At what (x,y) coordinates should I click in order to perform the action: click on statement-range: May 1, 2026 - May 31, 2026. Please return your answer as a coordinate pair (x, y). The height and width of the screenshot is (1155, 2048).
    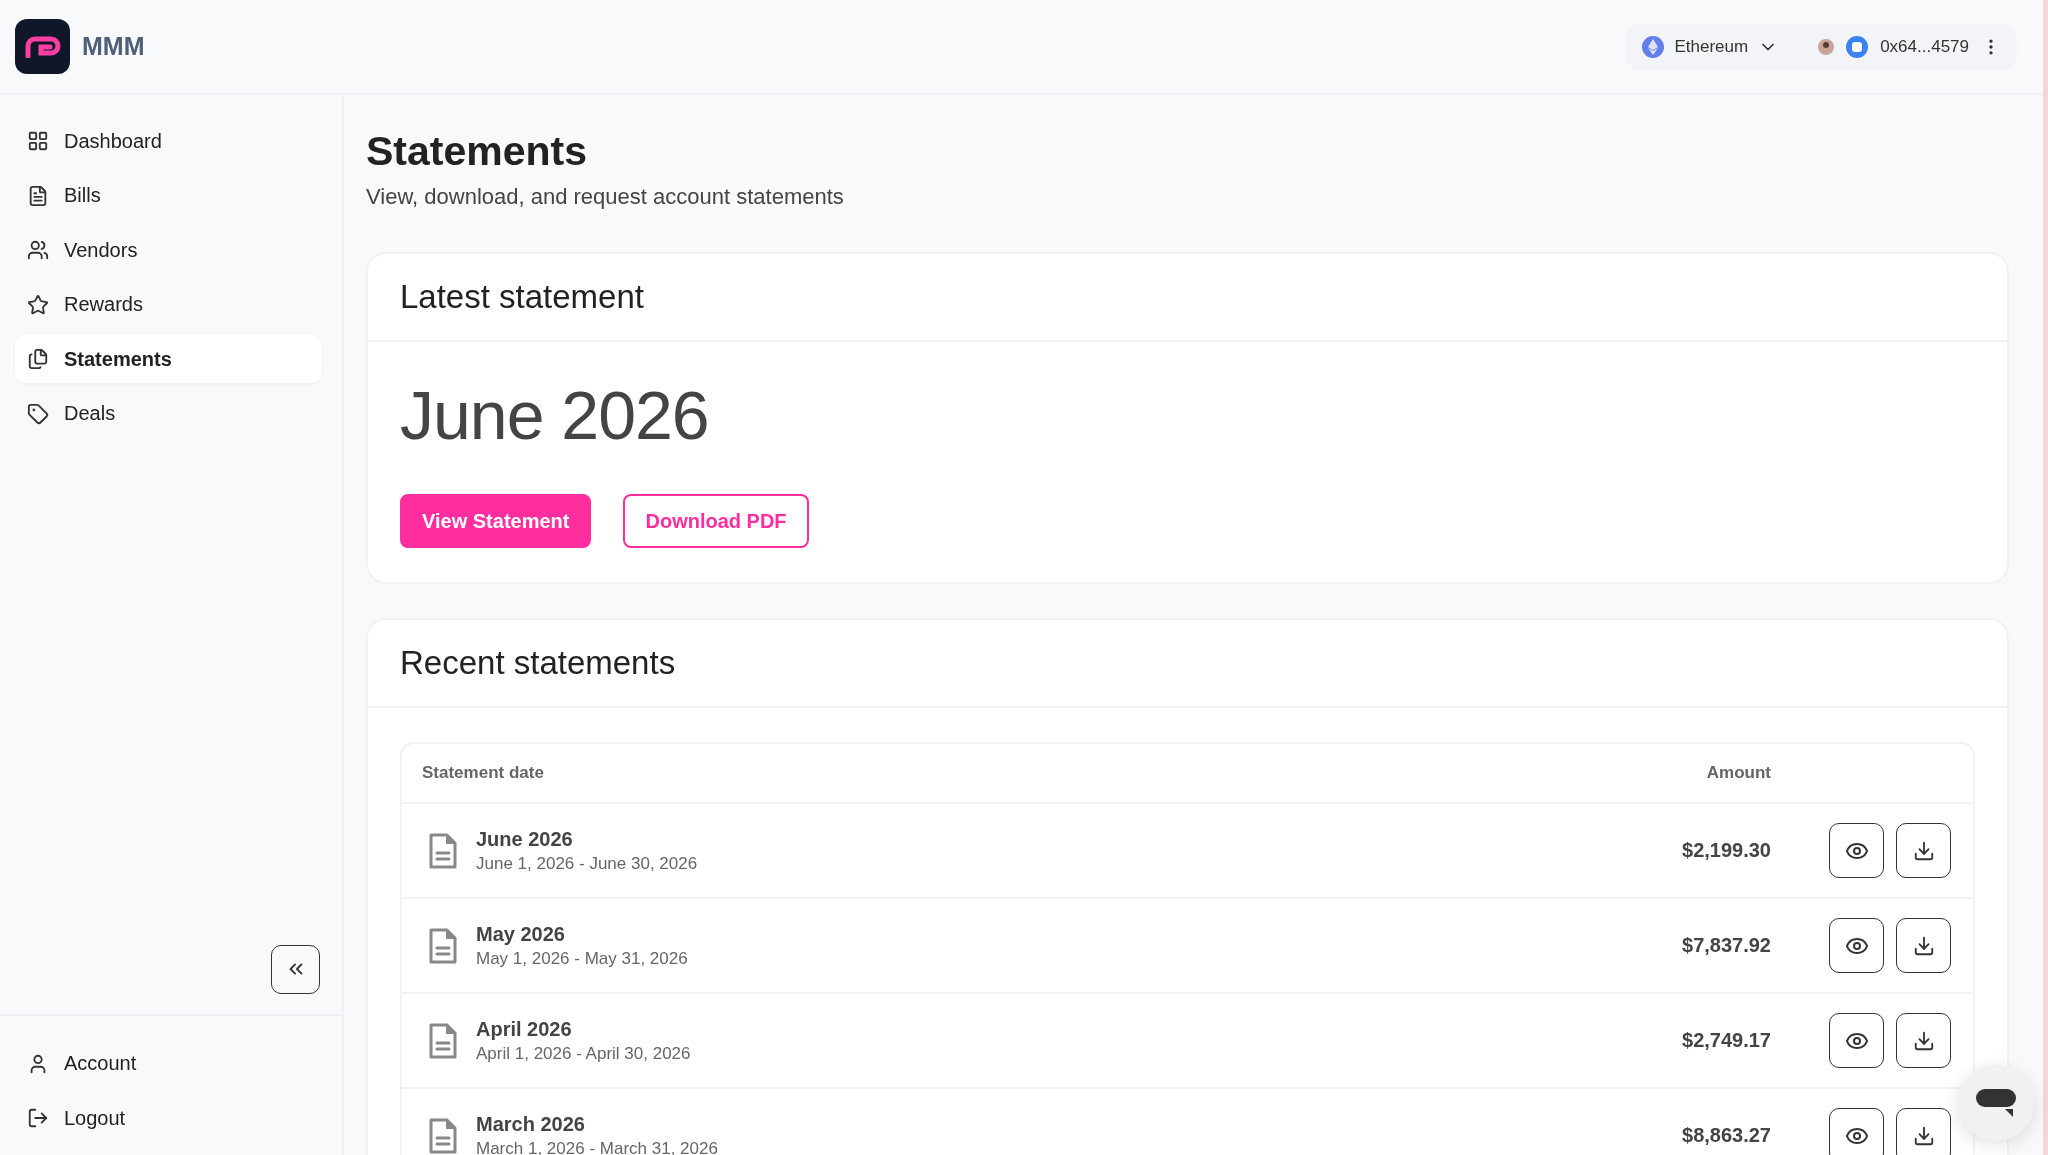
    Looking at the image, I should click on (582, 958).